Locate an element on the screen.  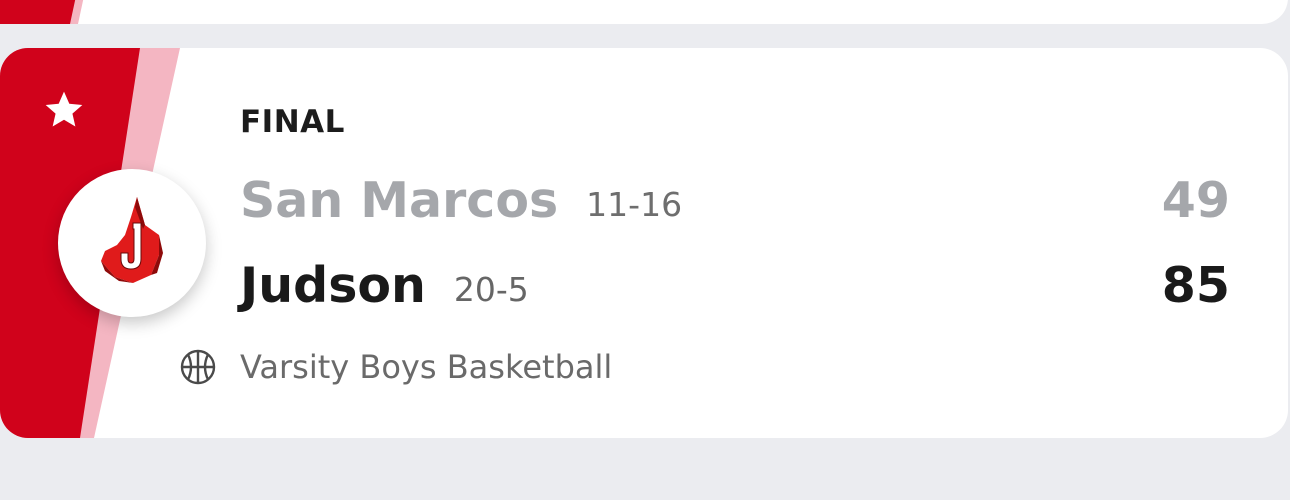
away-team-record: 11-16 is located at coordinates (634, 204).